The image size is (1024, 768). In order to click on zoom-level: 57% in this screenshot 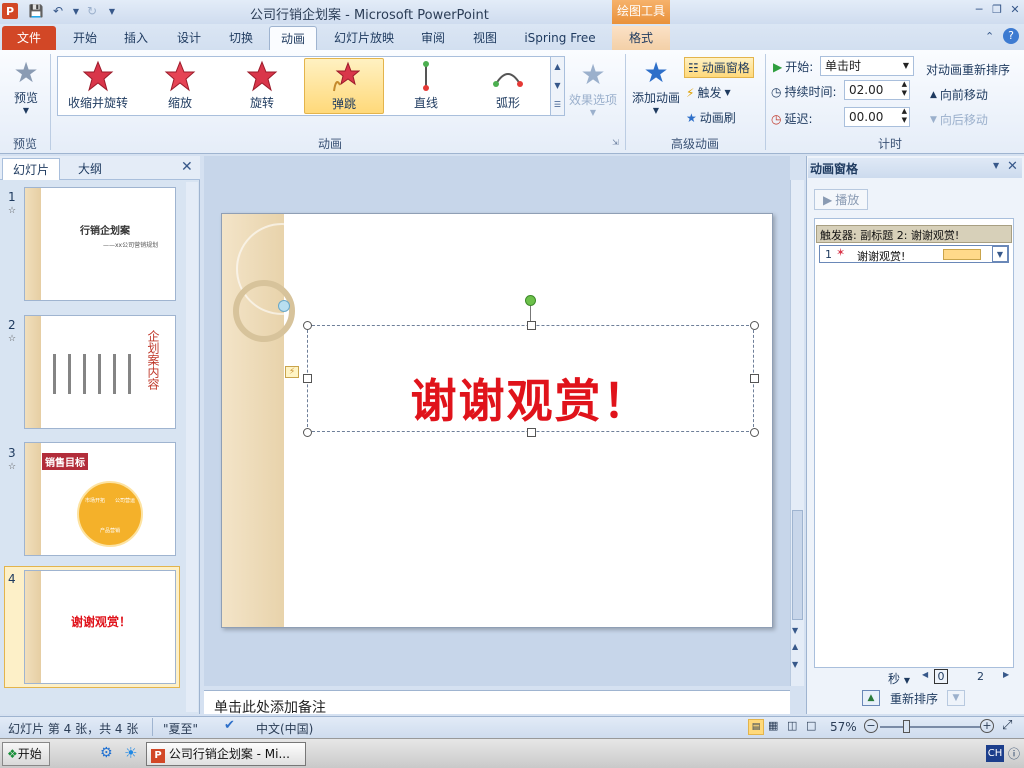, I will do `click(843, 727)`.